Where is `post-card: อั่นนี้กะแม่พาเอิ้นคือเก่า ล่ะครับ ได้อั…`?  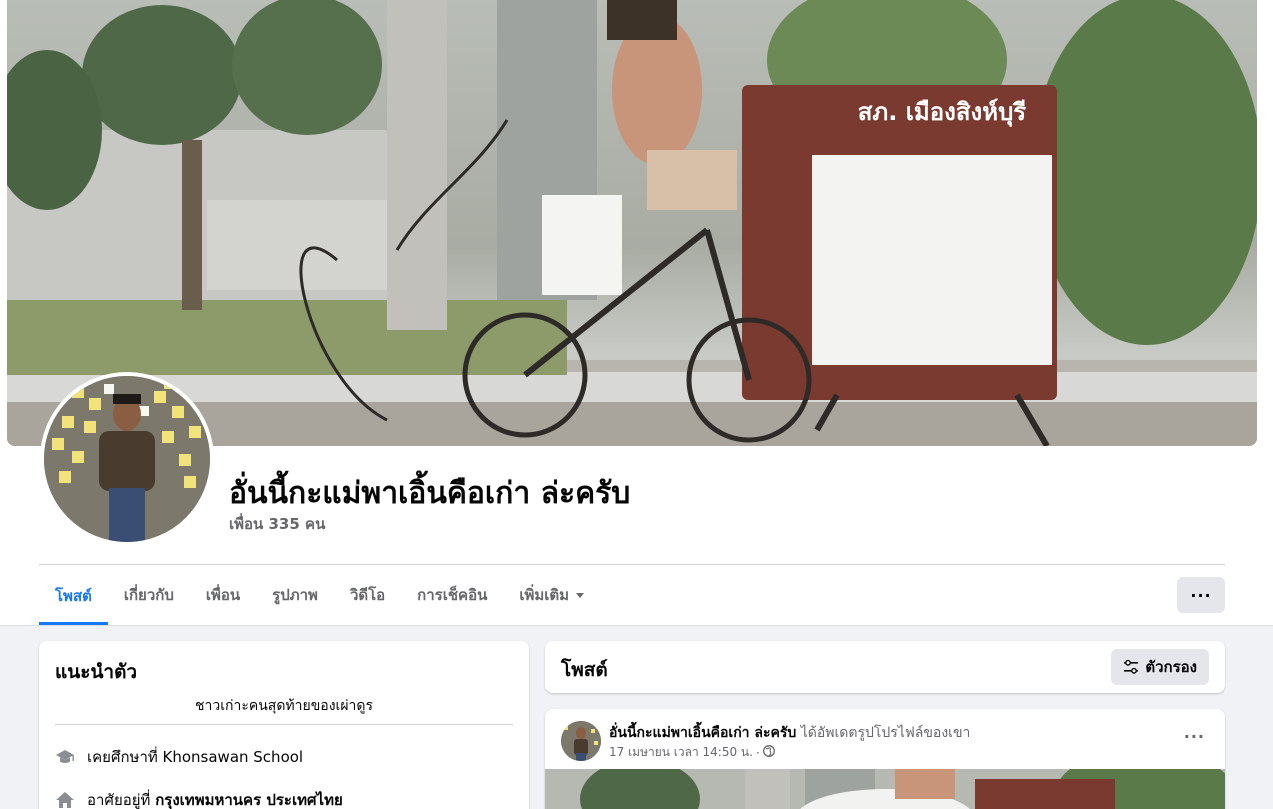 post-card: อั่นนี้กะแม่พาเอิ้นคือเก่า ล่ะครับ ได้อั… is located at coordinates (885, 759).